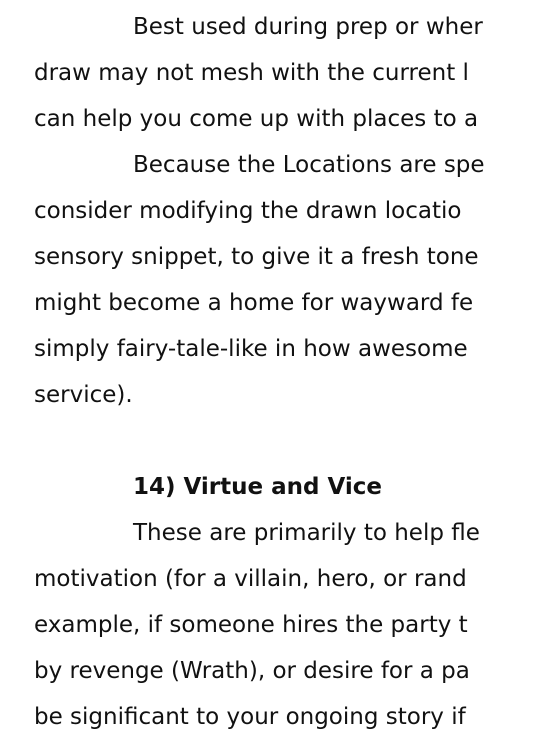  Describe the element at coordinates (83, 395) in the screenshot. I see `text-line: service).` at that location.